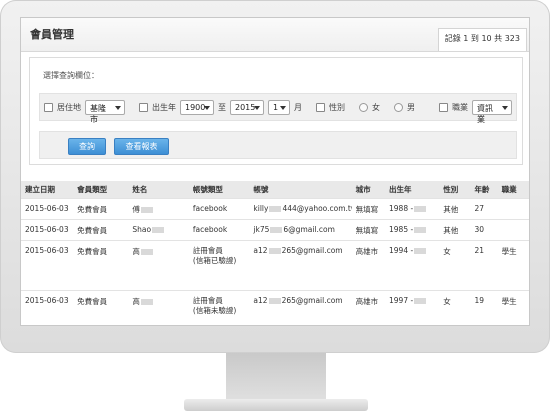  Describe the element at coordinates (260, 250) in the screenshot. I see `account-prefix: a12` at that location.